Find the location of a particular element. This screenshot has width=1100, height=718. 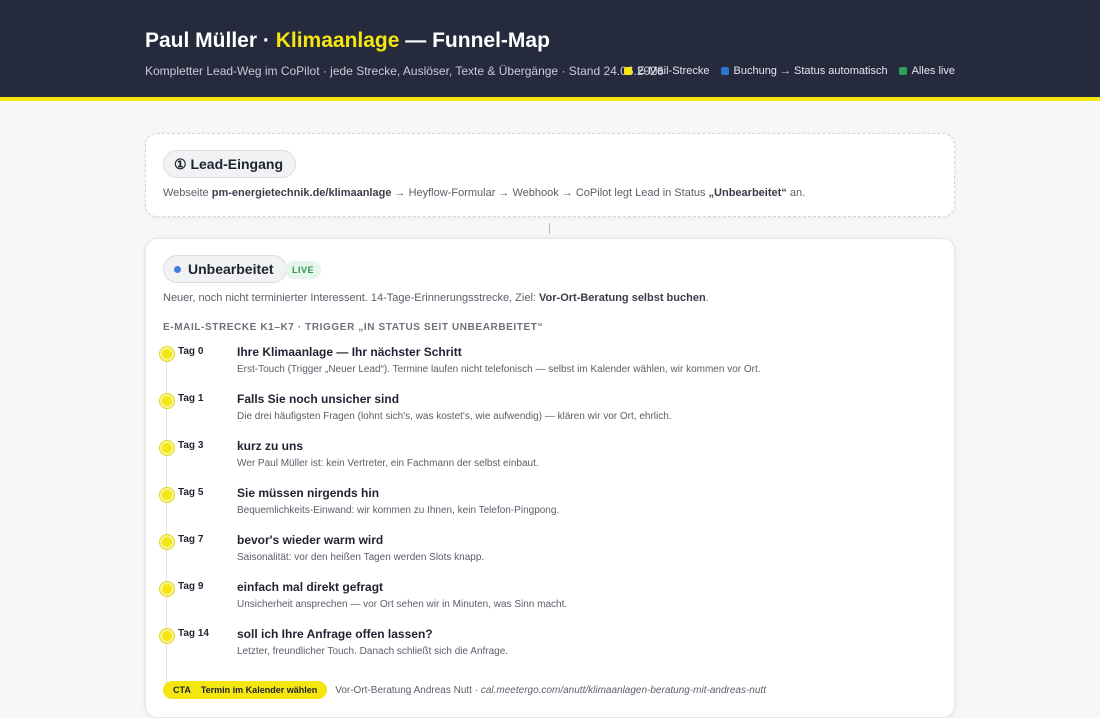

cta-tag: CTA is located at coordinates (182, 690).